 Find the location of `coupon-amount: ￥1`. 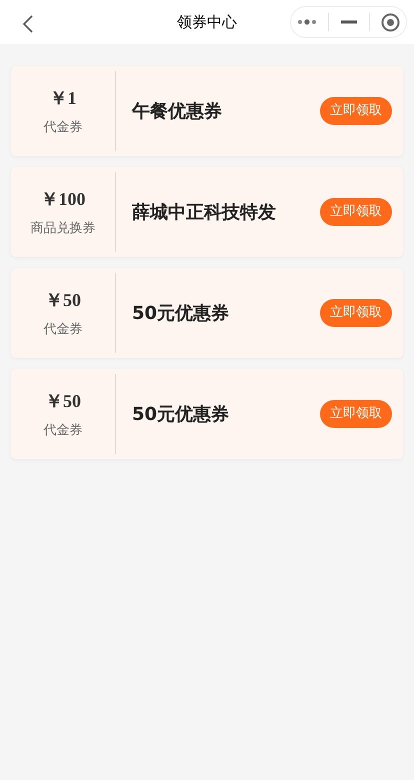

coupon-amount: ￥1 is located at coordinates (63, 98).